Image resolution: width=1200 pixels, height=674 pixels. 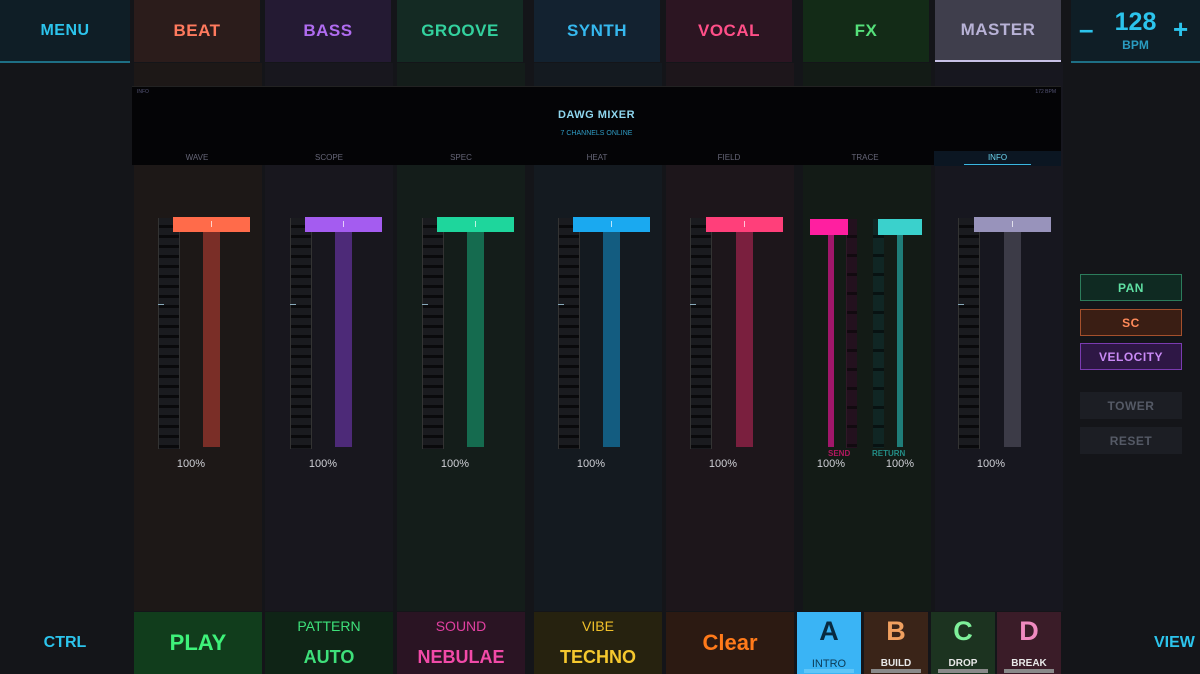 What do you see at coordinates (65, 31) in the screenshot?
I see `menu-button: MENU` at bounding box center [65, 31].